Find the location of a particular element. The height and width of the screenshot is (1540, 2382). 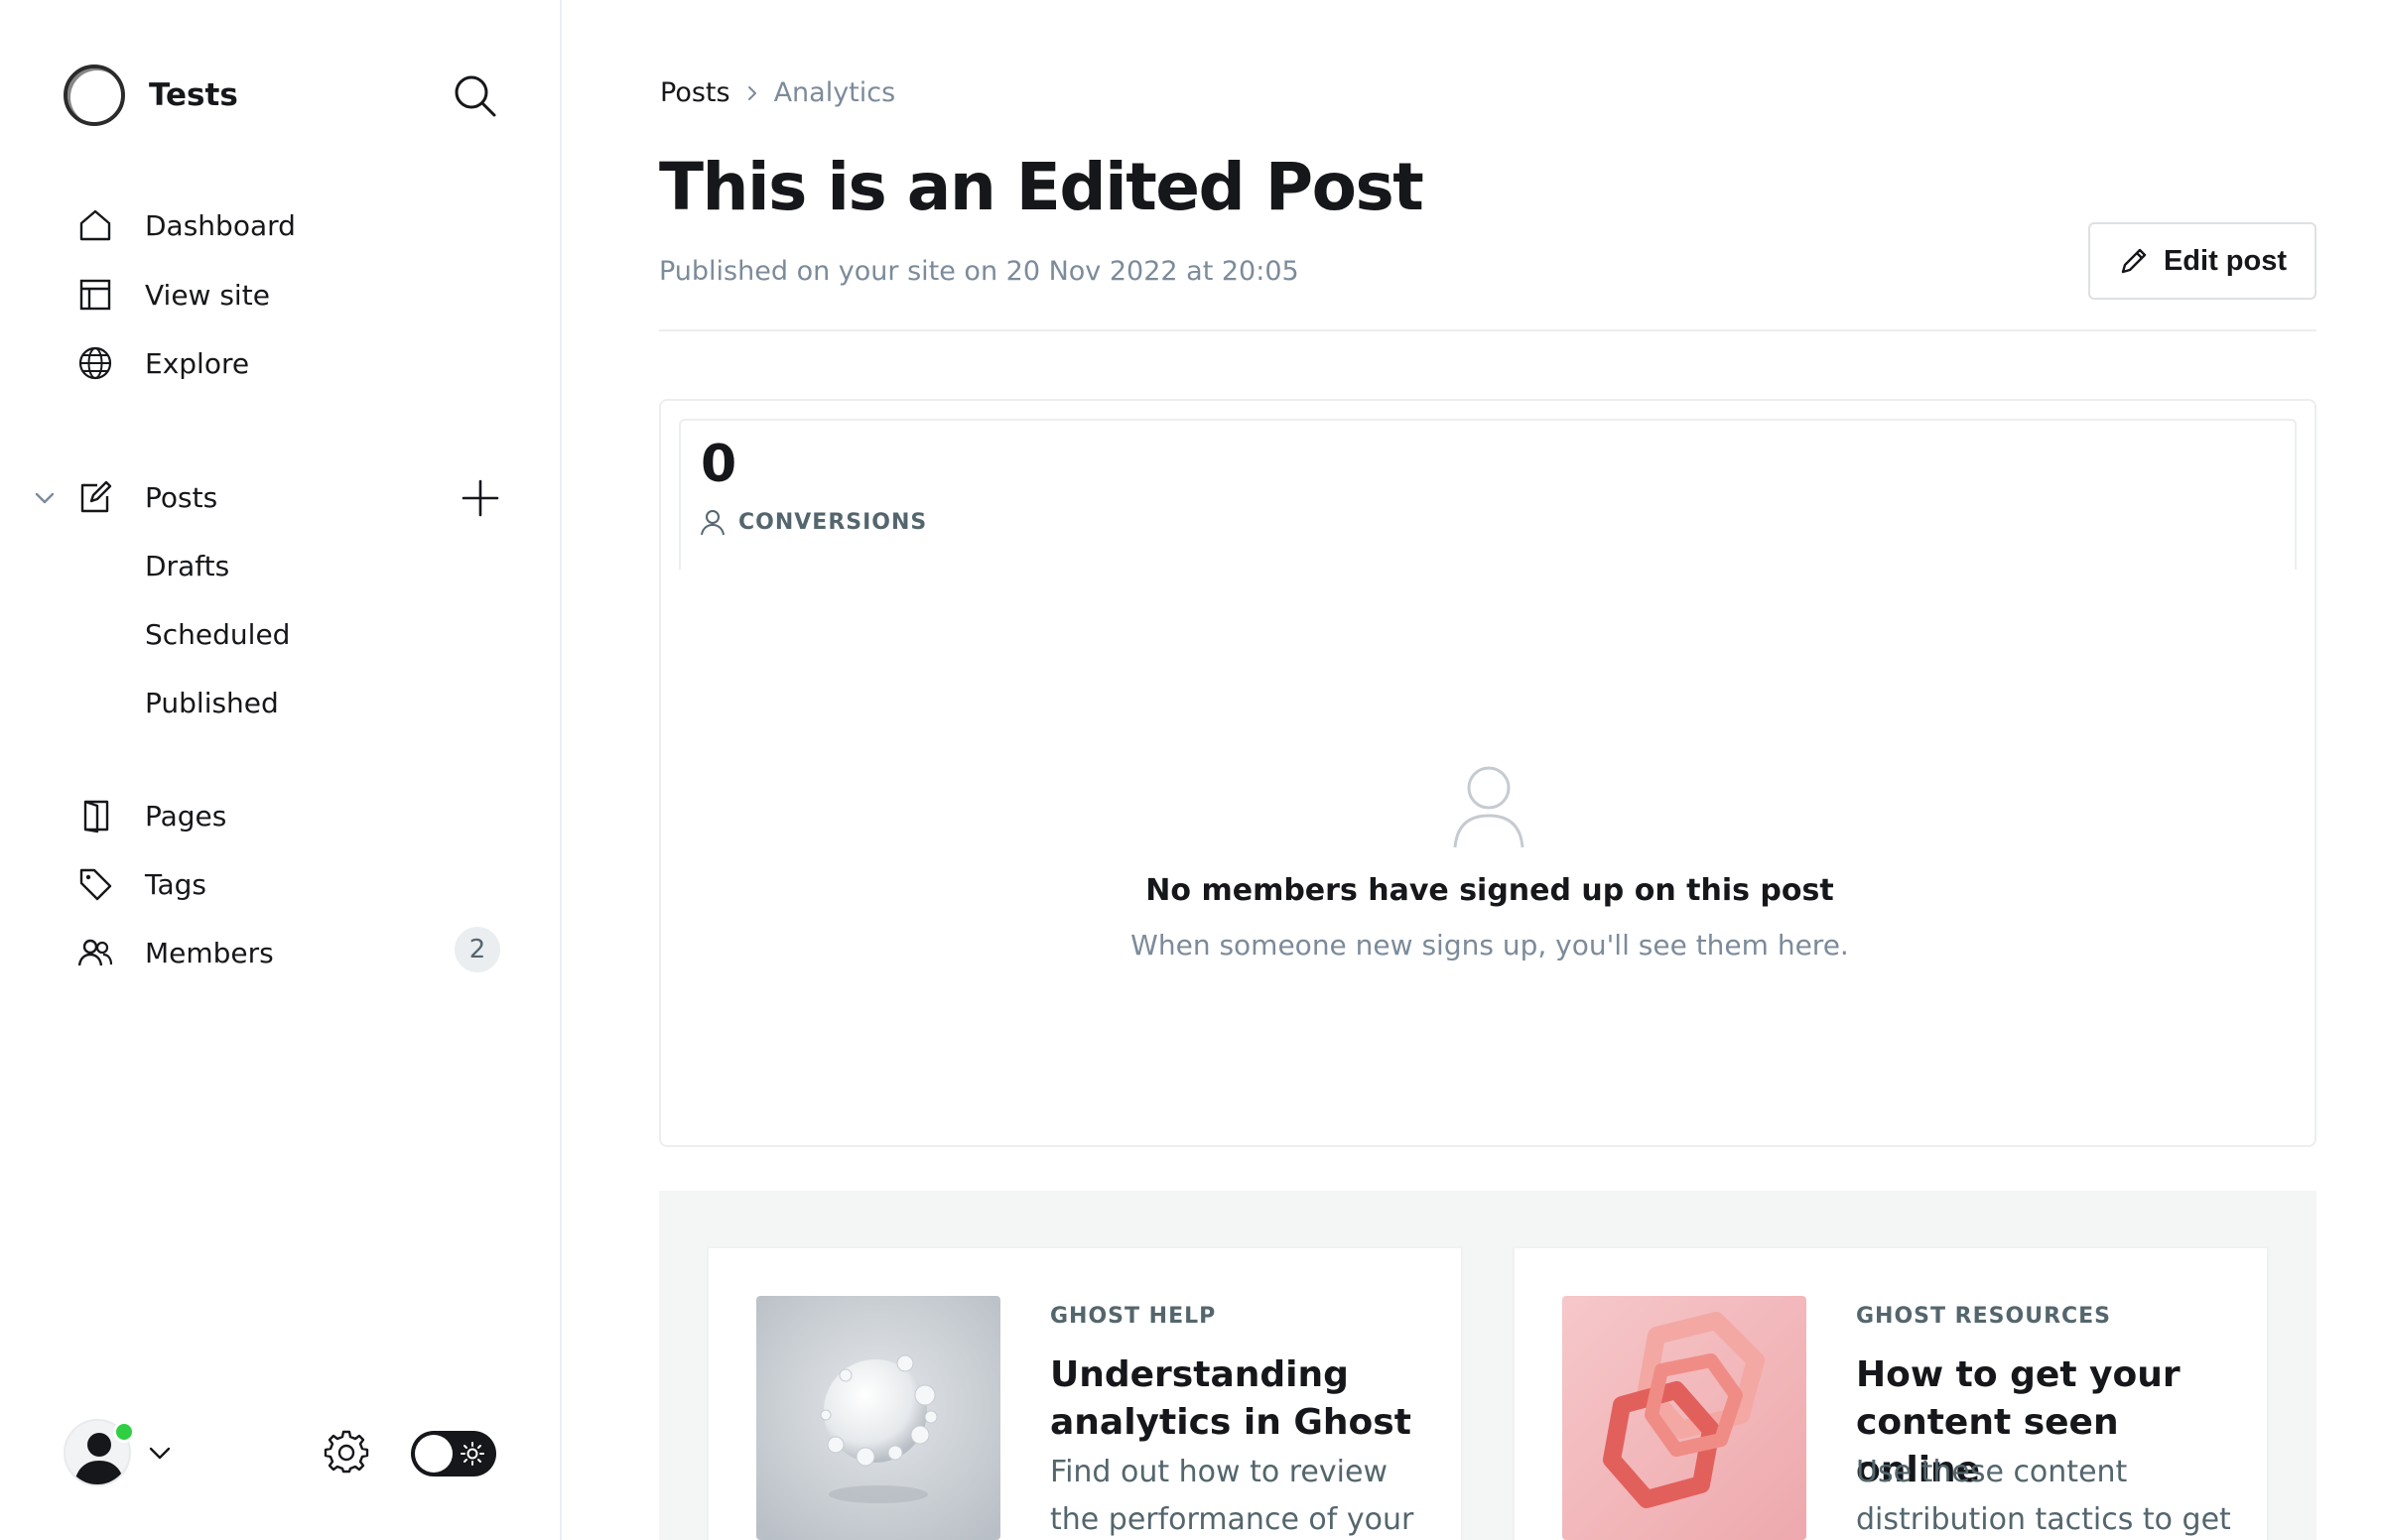

nav-members-label: Members is located at coordinates (209, 952).